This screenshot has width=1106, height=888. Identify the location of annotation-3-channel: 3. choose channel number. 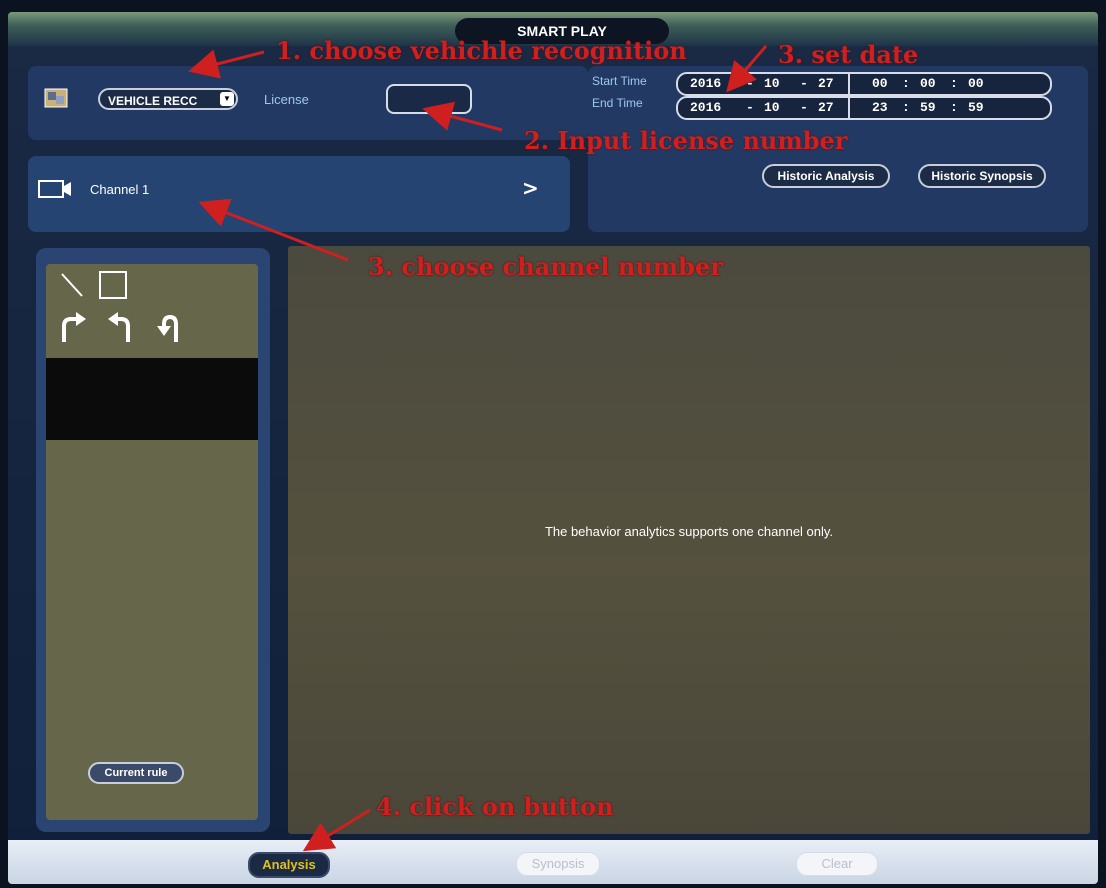
(545, 266).